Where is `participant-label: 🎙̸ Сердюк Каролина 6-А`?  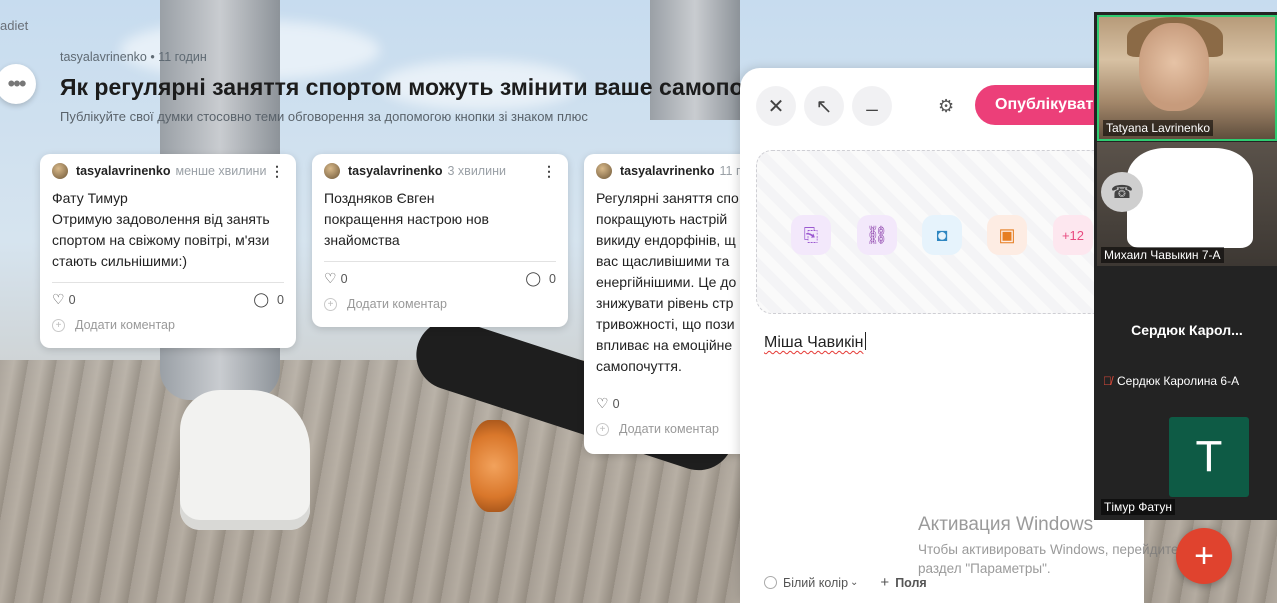
participant-label: 🎙̸ Сердюк Каролина 6-А is located at coordinates (1171, 381).